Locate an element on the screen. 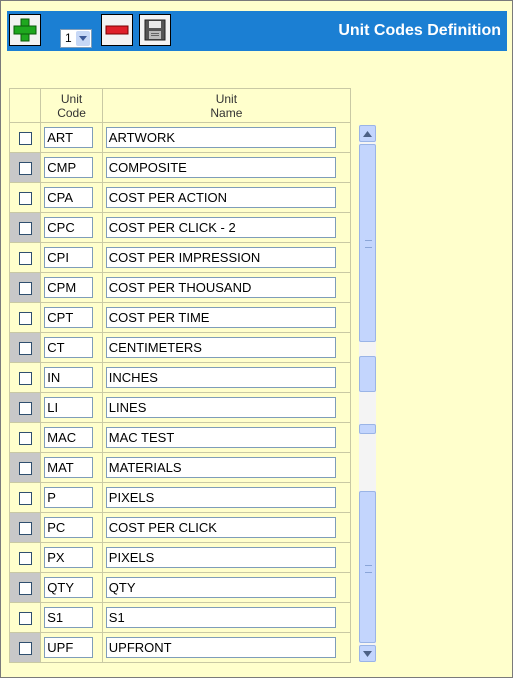 The image size is (513, 678). scroll-down-button is located at coordinates (367, 653).